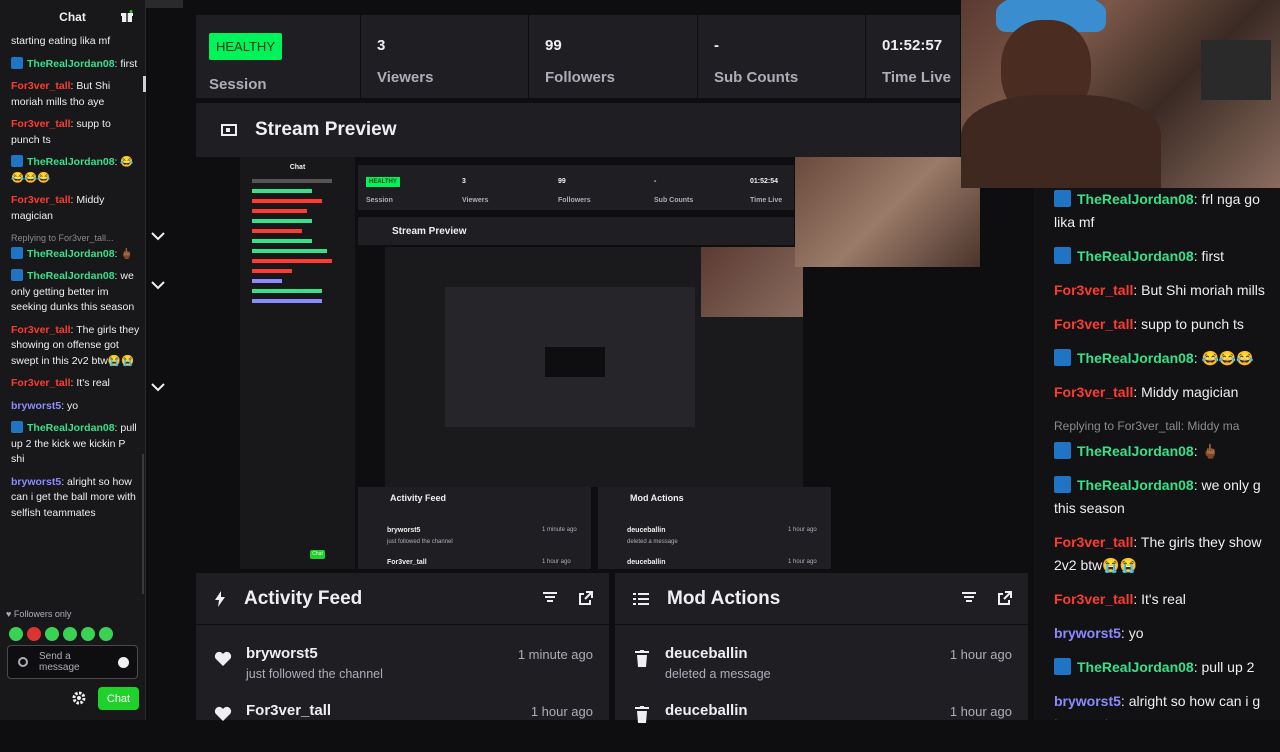 This screenshot has width=1280, height=752. I want to click on chat-scrollbar, so click(143, 524).